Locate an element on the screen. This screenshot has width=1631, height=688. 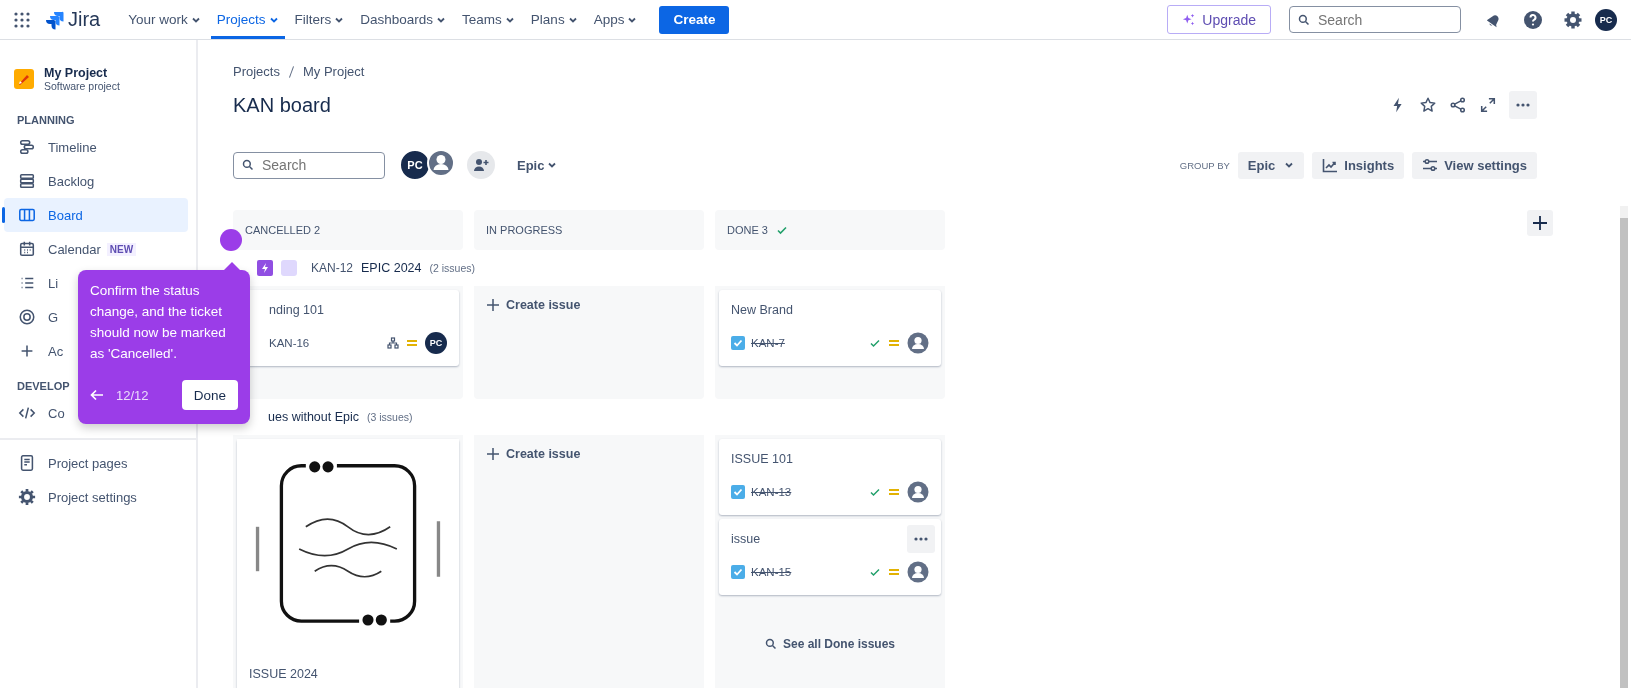
column-header: DONE 3 is located at coordinates (830, 230).